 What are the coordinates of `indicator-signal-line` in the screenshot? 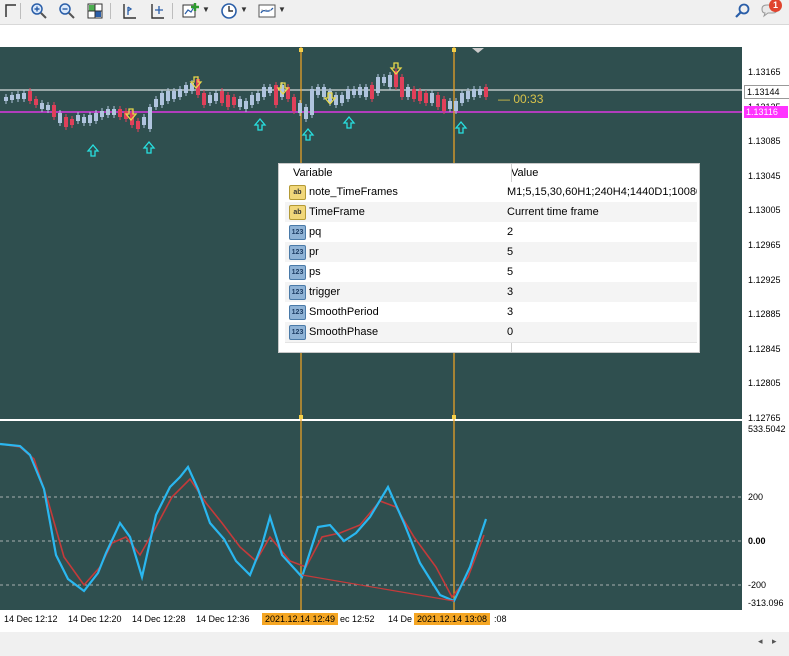 It's located at (242, 521).